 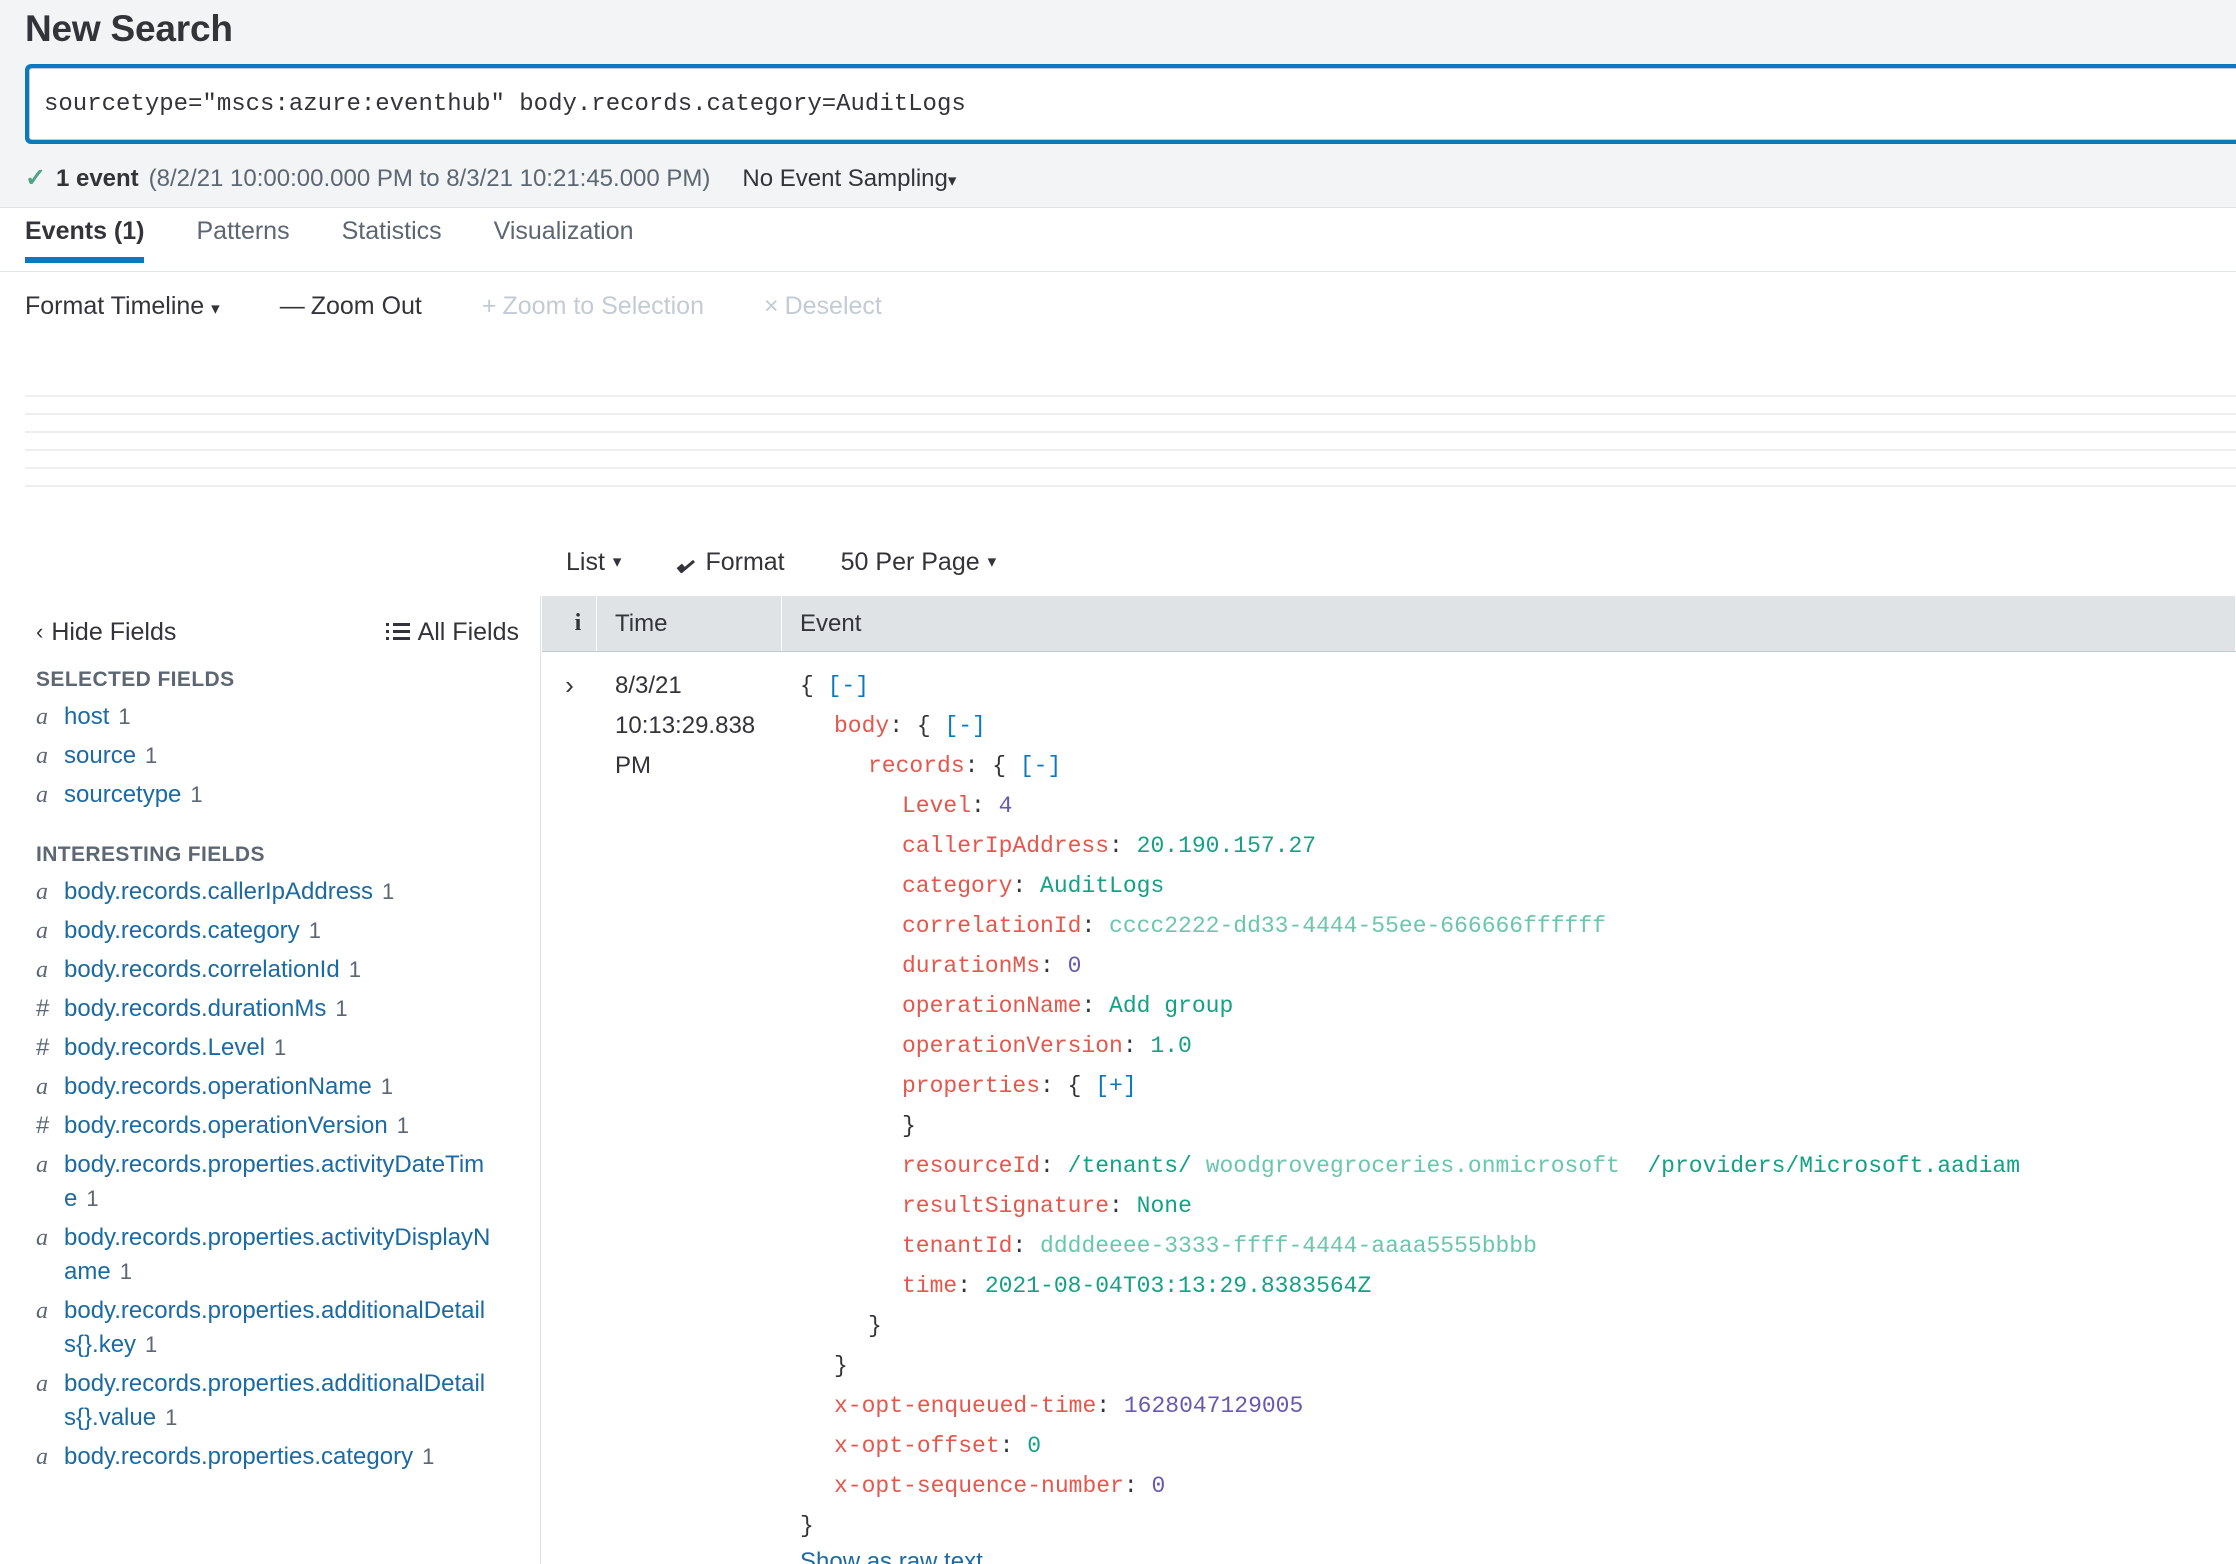 What do you see at coordinates (1171, 1006) in the screenshot?
I see `json-value: Add group` at bounding box center [1171, 1006].